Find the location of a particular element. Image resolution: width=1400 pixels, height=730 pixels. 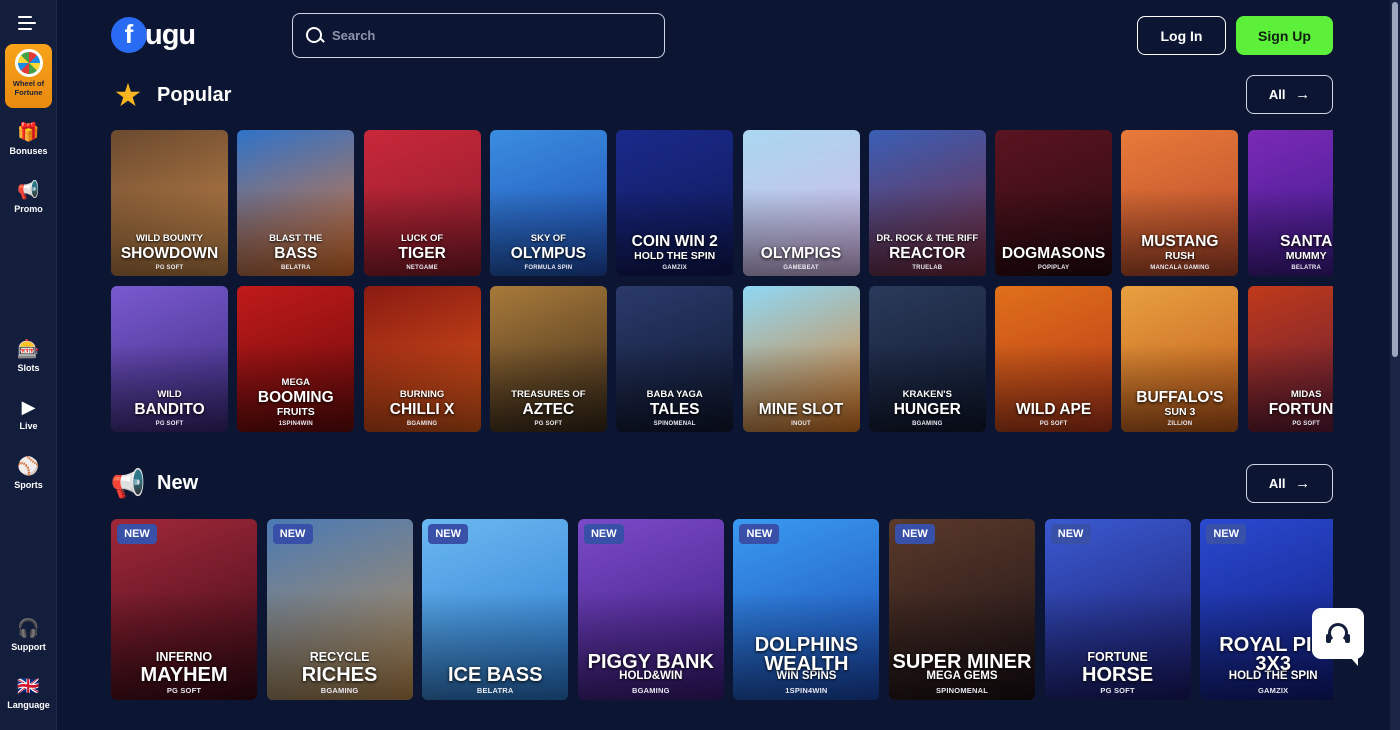

game-title: OLYMPIGS is located at coordinates (801, 253).